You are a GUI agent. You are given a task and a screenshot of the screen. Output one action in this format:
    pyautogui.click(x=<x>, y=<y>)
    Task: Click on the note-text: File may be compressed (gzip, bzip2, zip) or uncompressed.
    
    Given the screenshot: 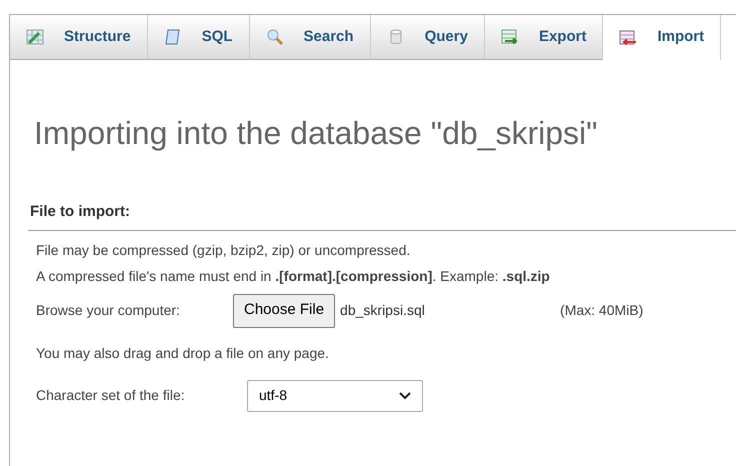 What is the action you would take?
    pyautogui.click(x=224, y=250)
    